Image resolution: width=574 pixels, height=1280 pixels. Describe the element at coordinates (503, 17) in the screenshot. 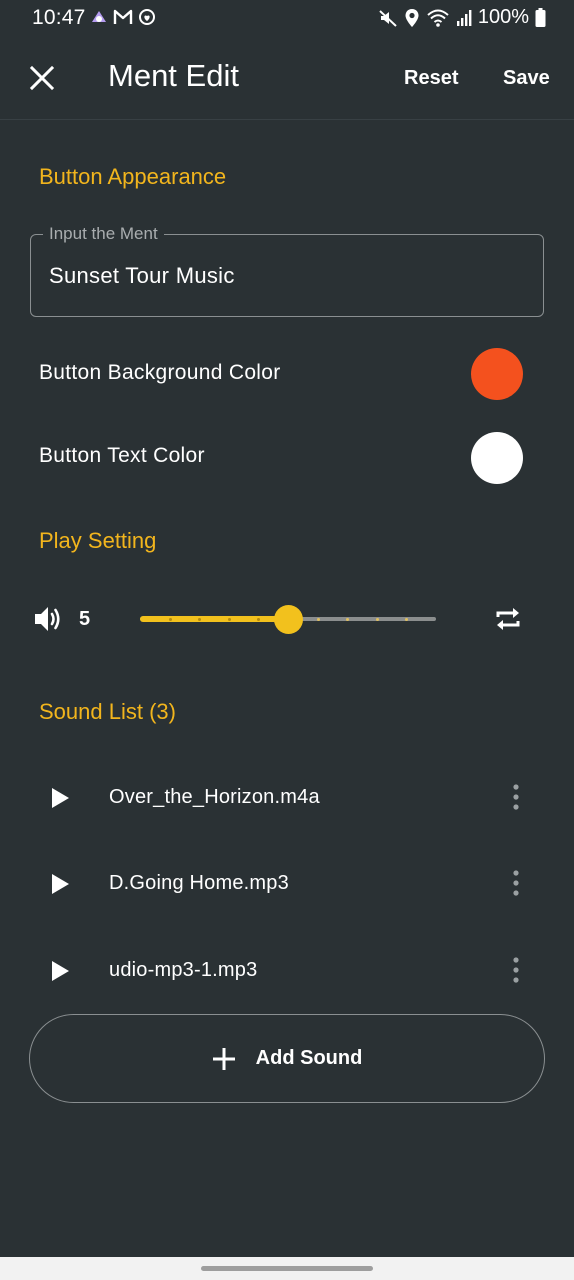

I see `battery-percentage: 100%` at that location.